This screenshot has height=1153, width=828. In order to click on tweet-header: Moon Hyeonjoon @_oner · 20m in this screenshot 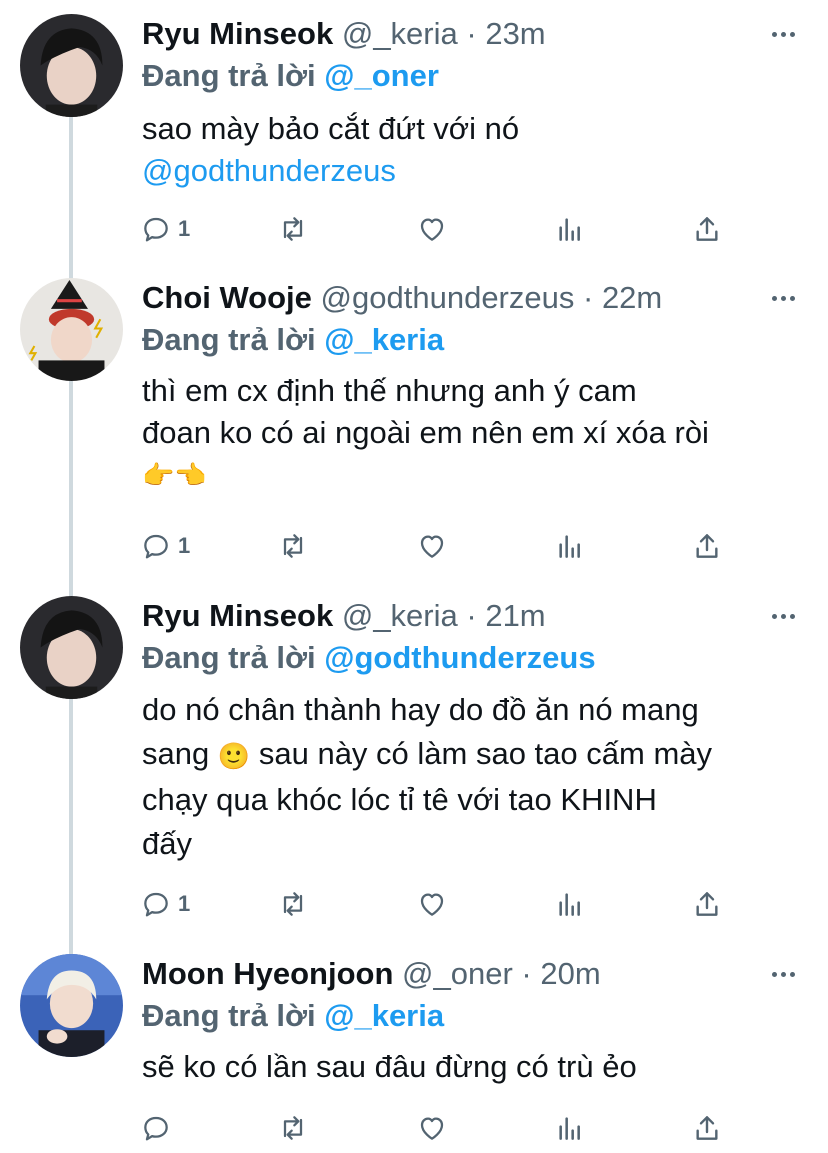, I will do `click(371, 974)`.